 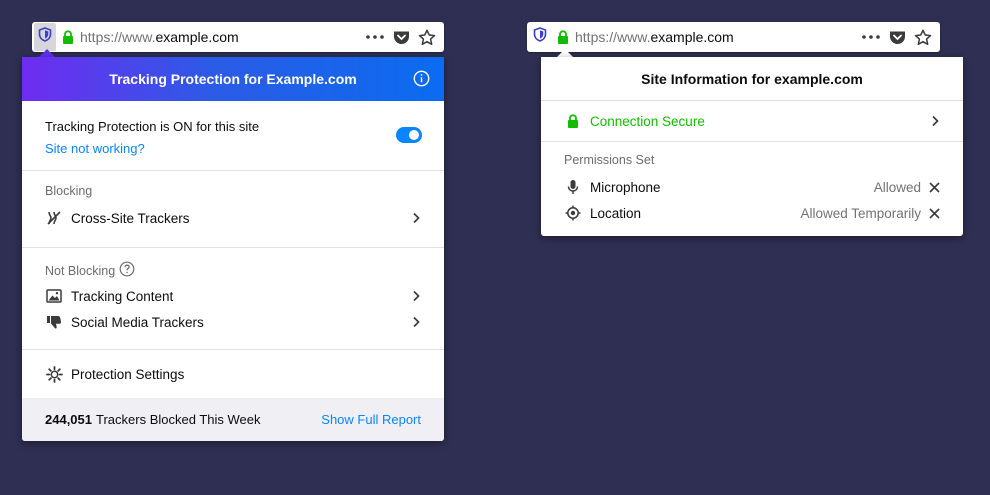 I want to click on gear-icon, so click(x=54, y=374).